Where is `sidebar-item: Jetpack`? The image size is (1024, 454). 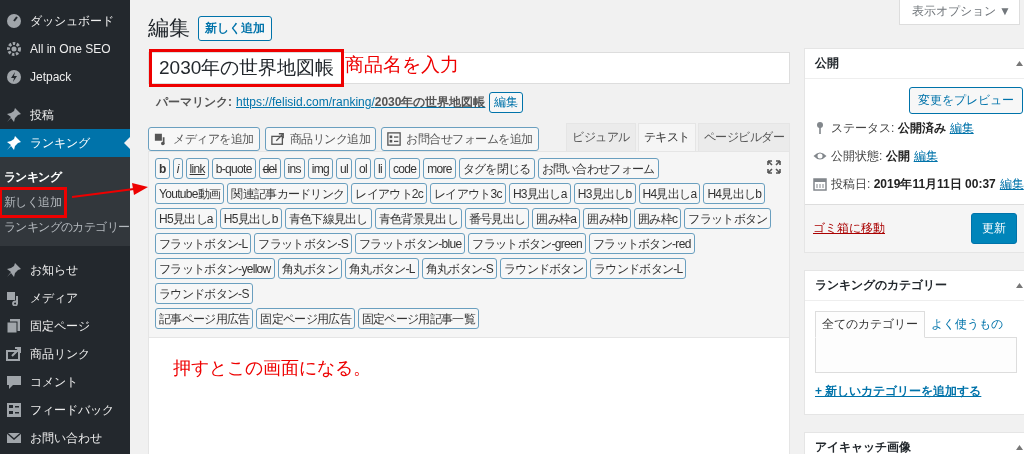
sidebar-item: Jetpack is located at coordinates (65, 77).